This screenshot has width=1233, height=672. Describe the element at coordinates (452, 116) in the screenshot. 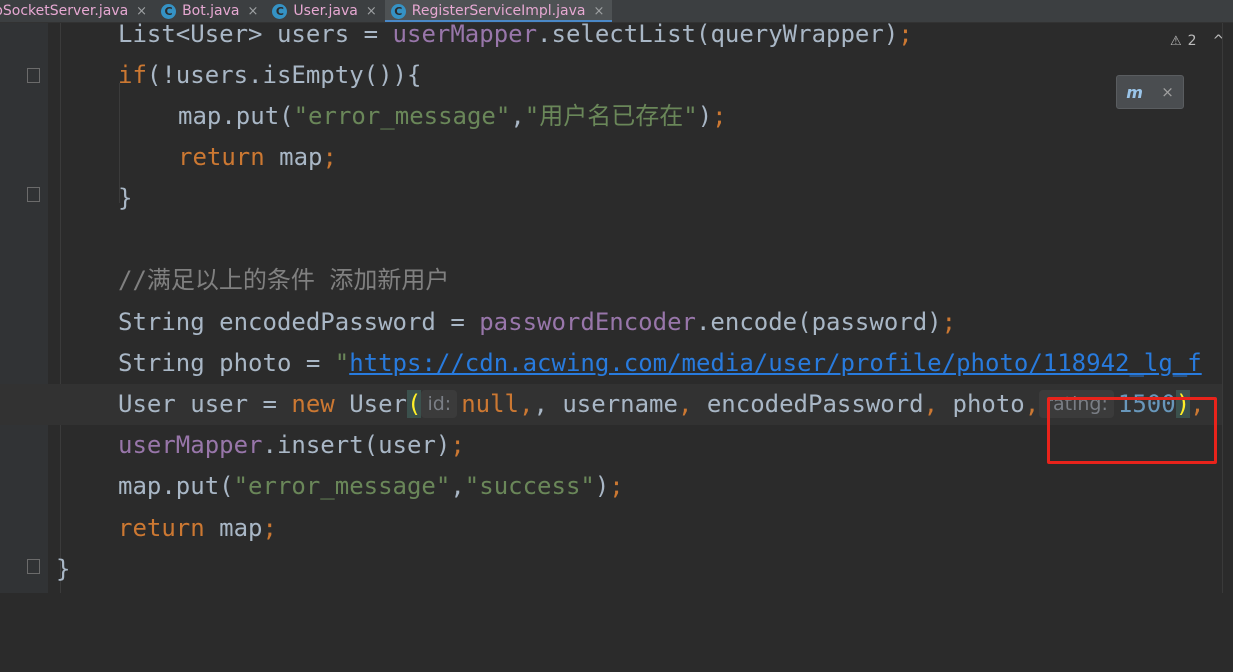

I see `code-line: map.put("error_message","用户名已存在");` at that location.